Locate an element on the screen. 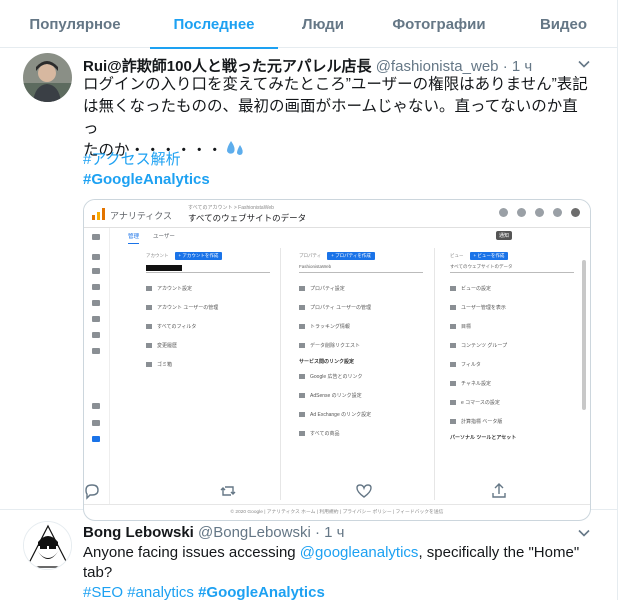 Image resolution: width=635 pixels, height=600 pixels. tab-photos: Фотографии is located at coordinates (439, 24).